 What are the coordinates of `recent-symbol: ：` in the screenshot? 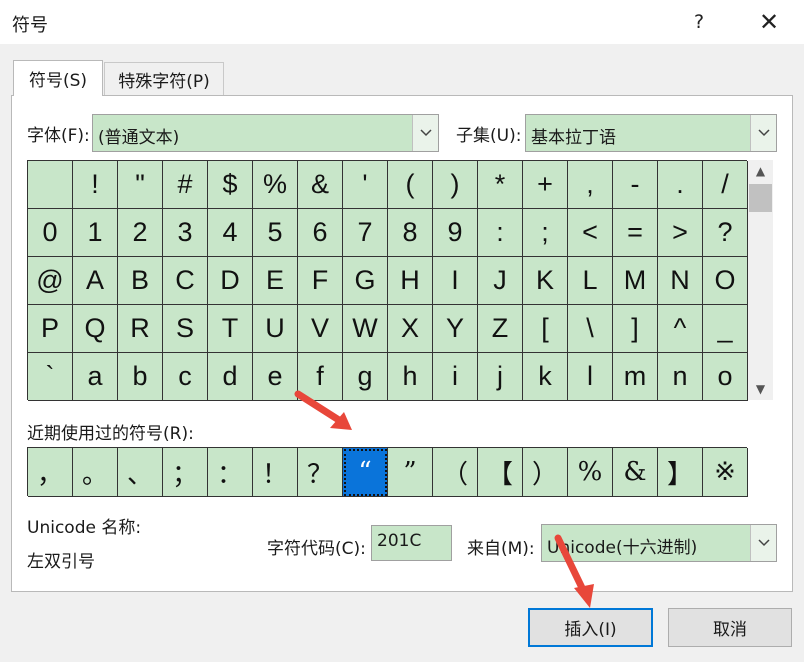 It's located at (230, 472).